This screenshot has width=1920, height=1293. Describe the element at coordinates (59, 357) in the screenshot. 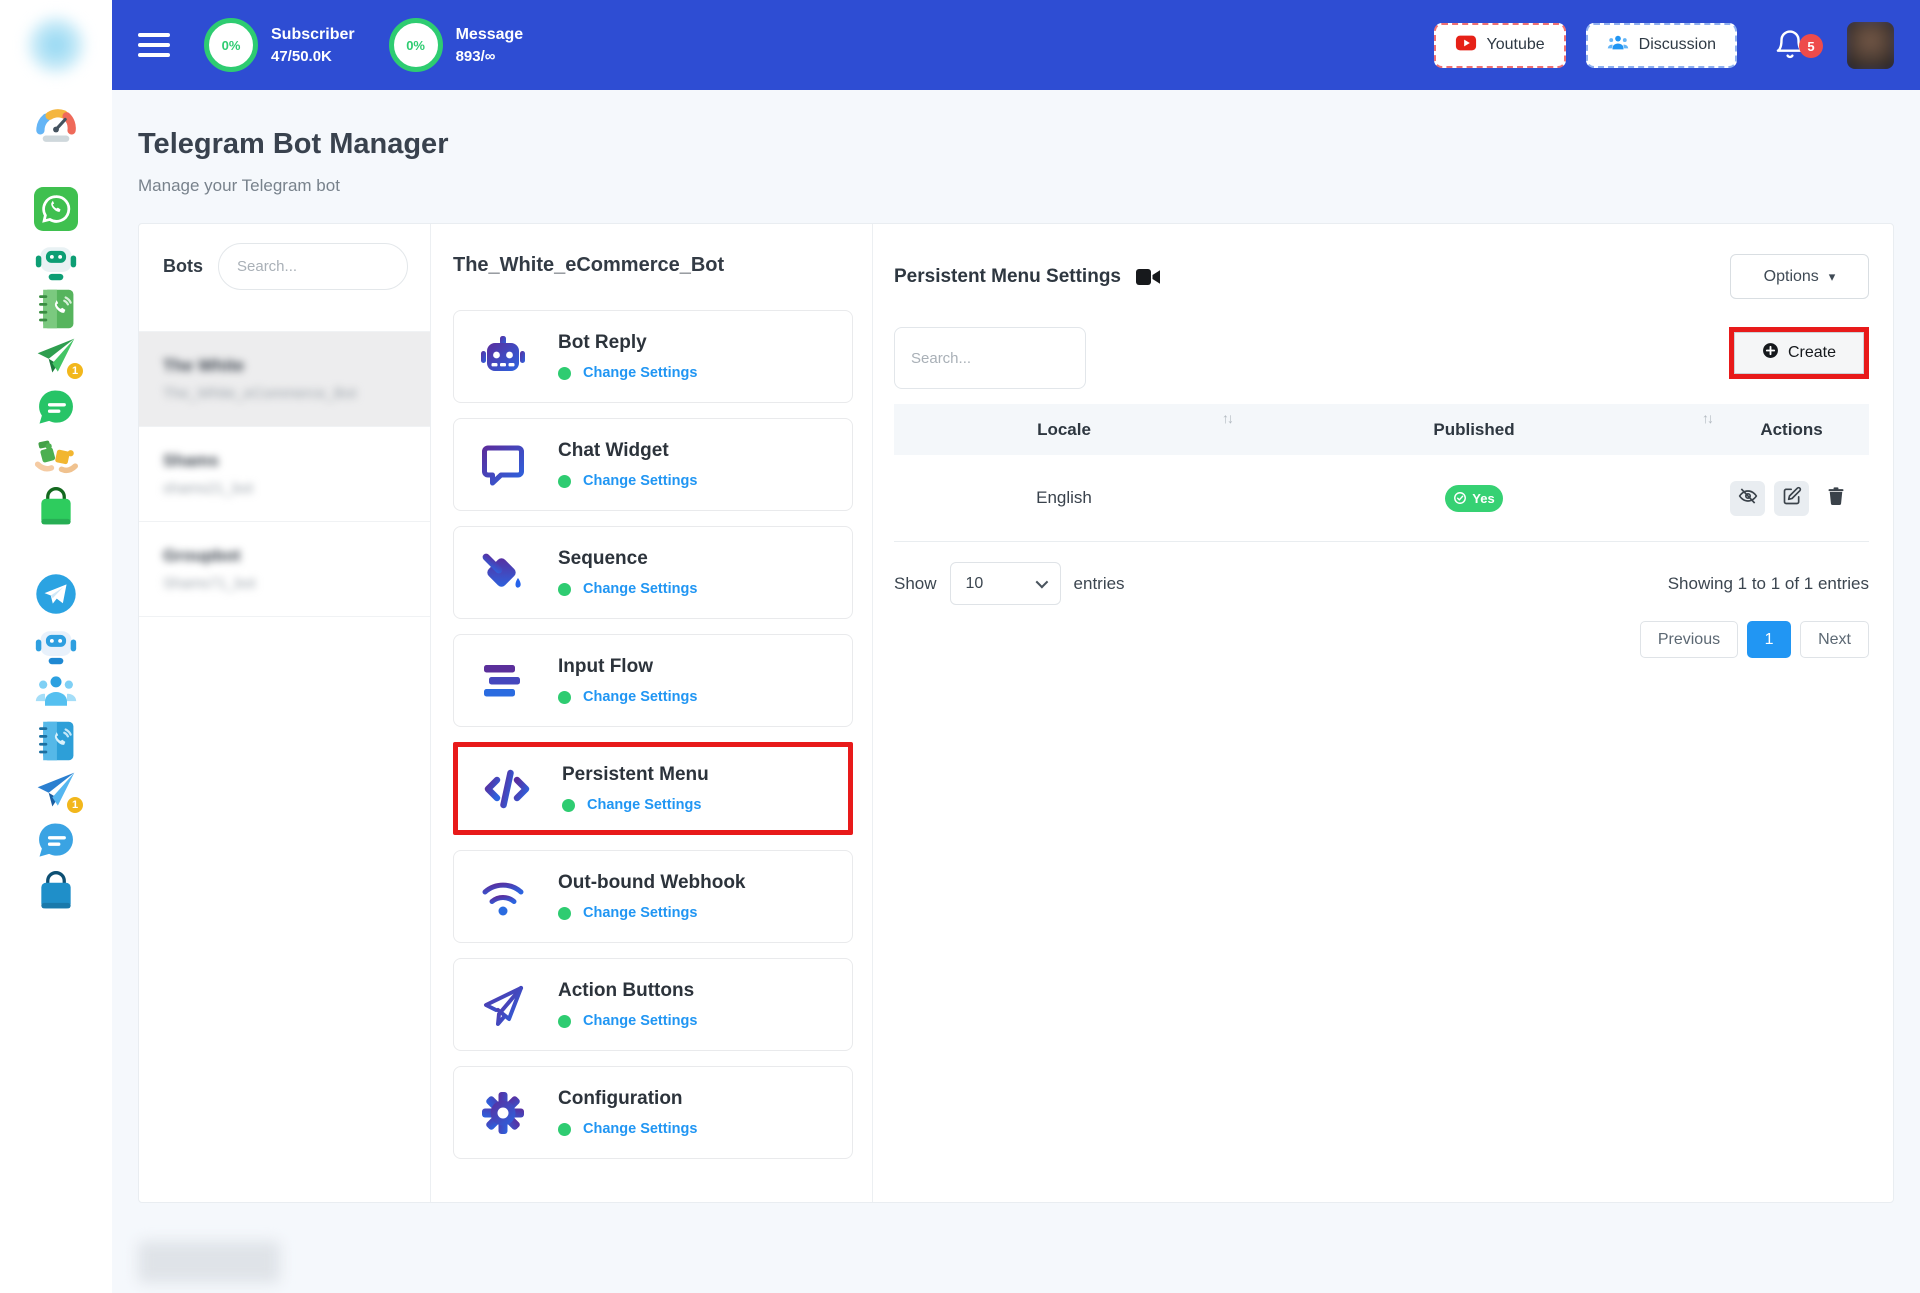

I see `whatsapp-broadcast-icon: 1` at that location.